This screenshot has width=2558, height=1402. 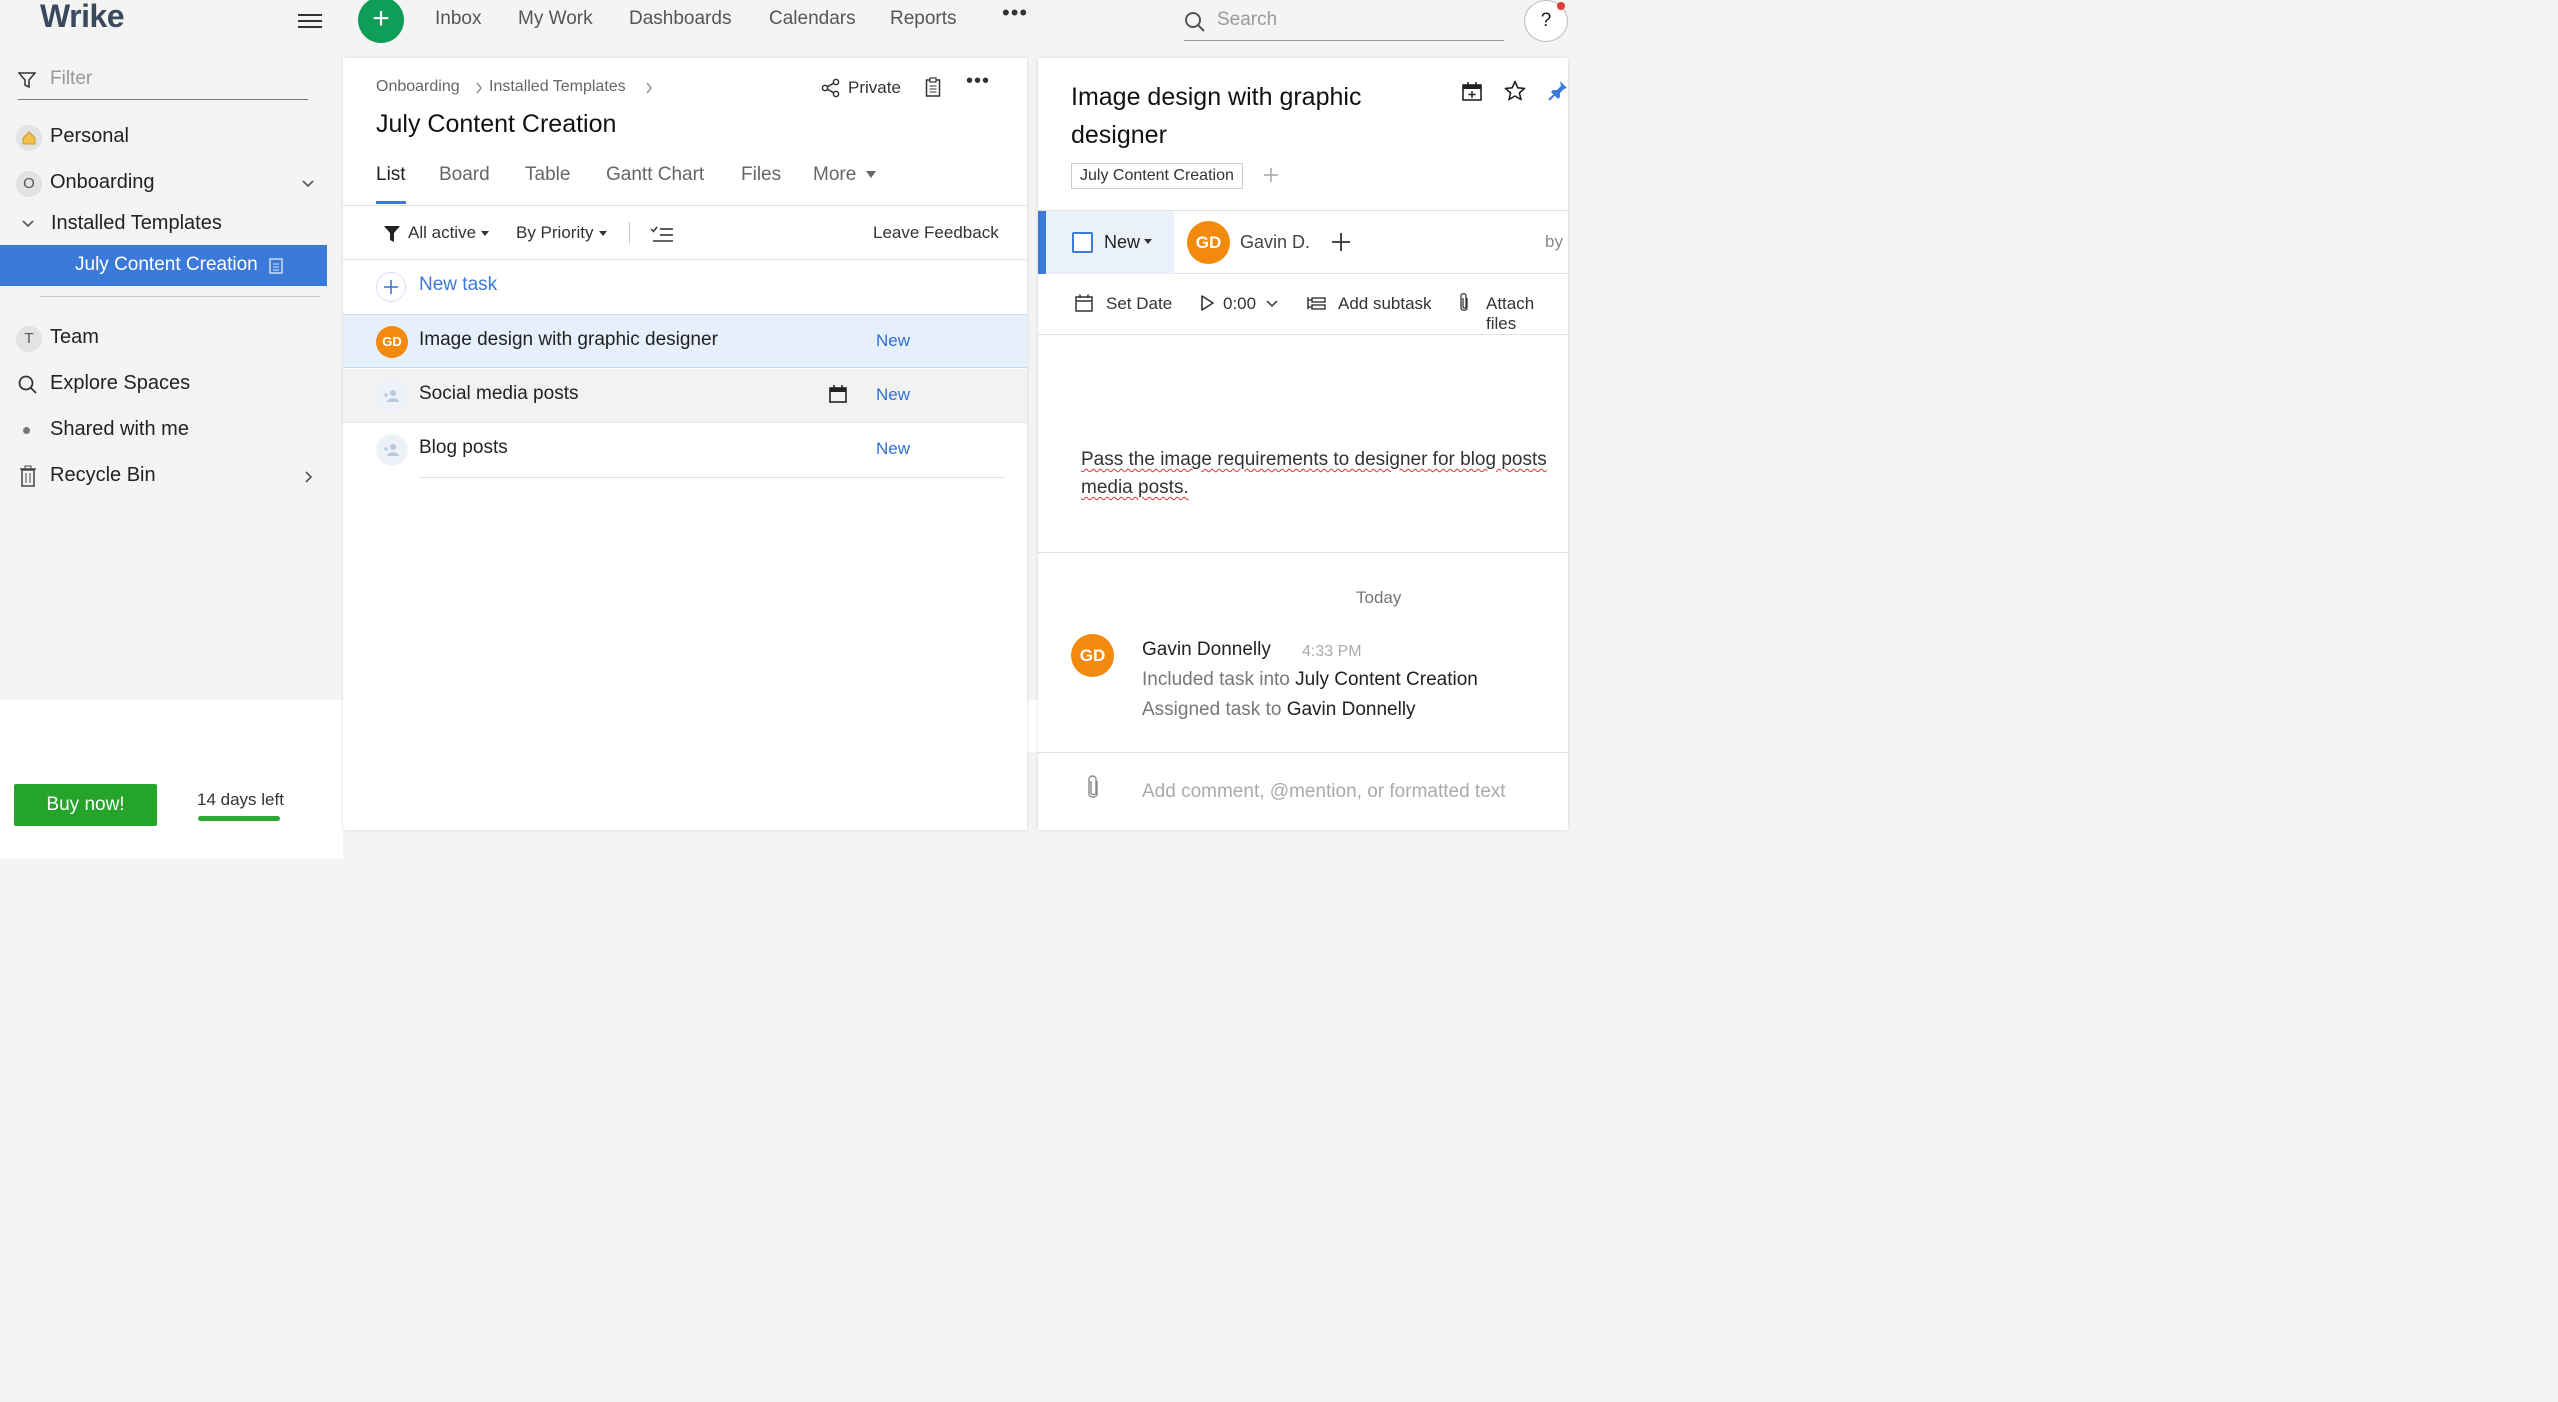 What do you see at coordinates (568, 340) in the screenshot?
I see `task-title: Image design with graphic designer` at bounding box center [568, 340].